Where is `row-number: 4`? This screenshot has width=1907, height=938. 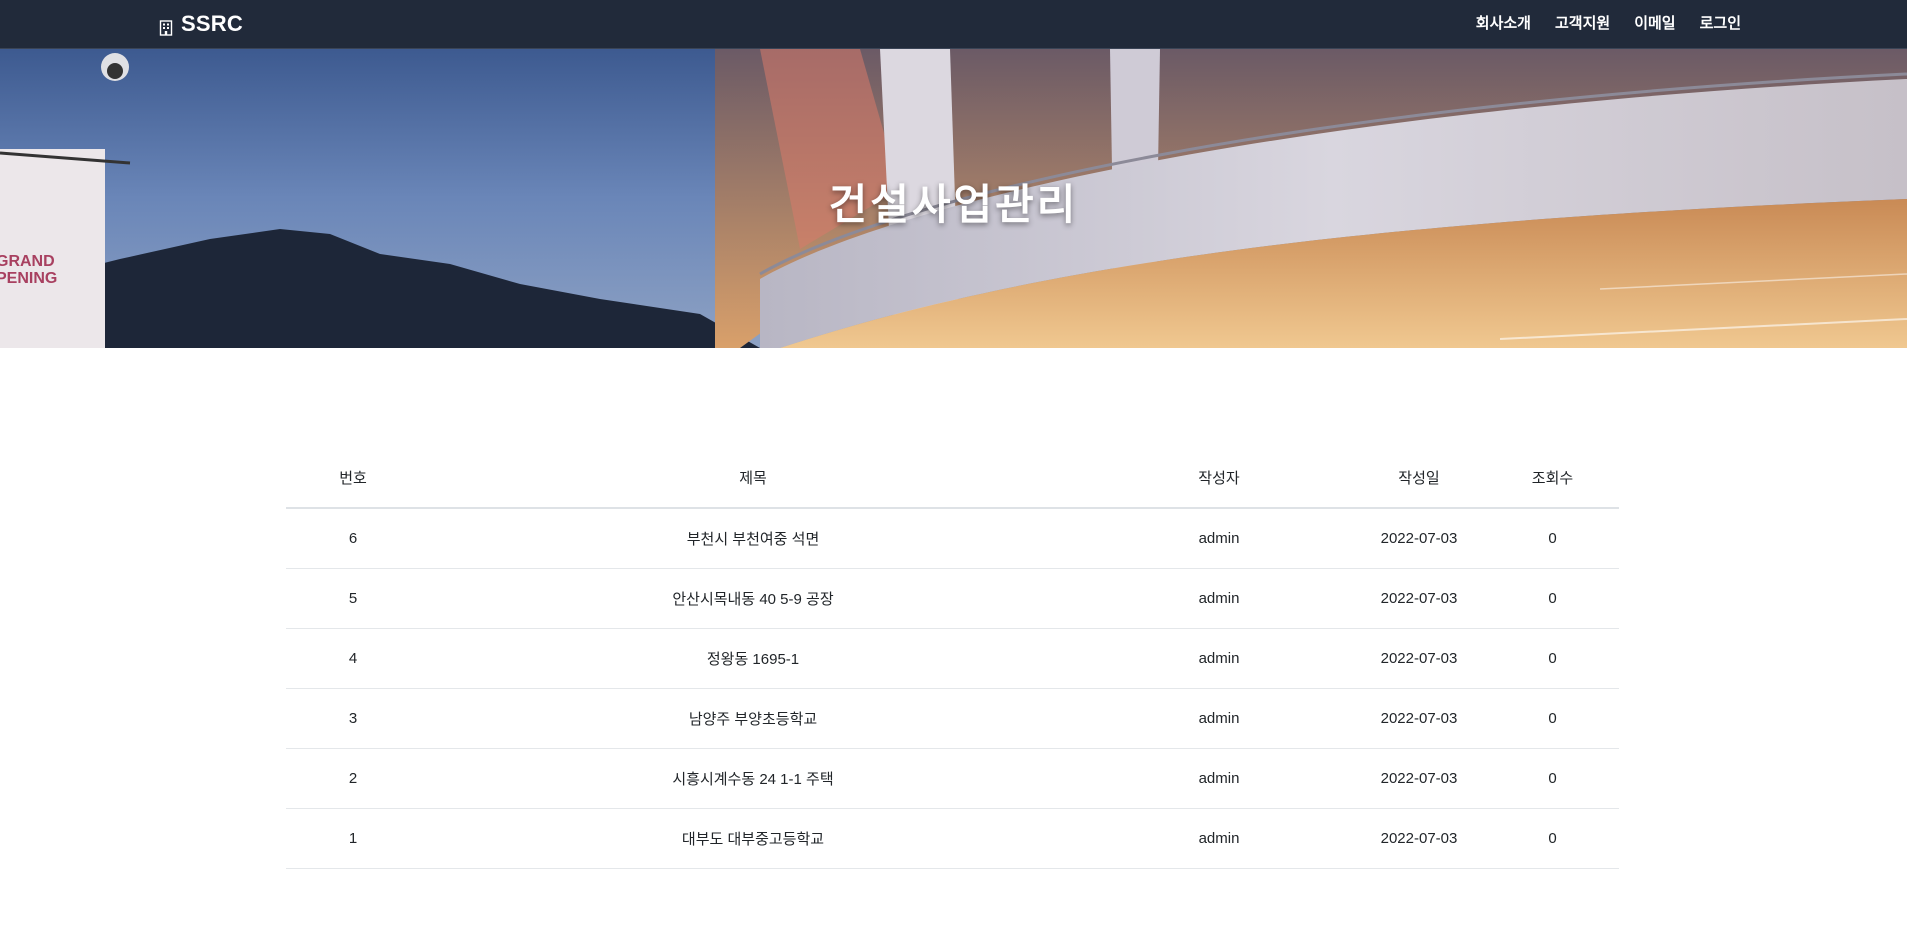 row-number: 4 is located at coordinates (353, 658).